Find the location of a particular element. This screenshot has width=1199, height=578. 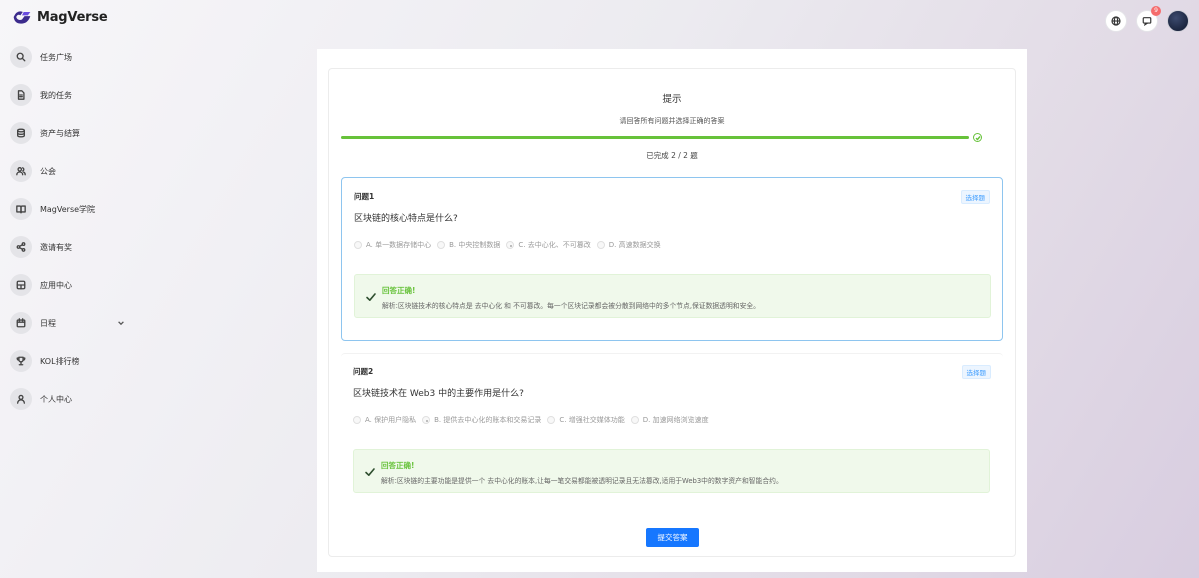

sidebar-item-my-tasks: 我的任务 is located at coordinates (68, 95).